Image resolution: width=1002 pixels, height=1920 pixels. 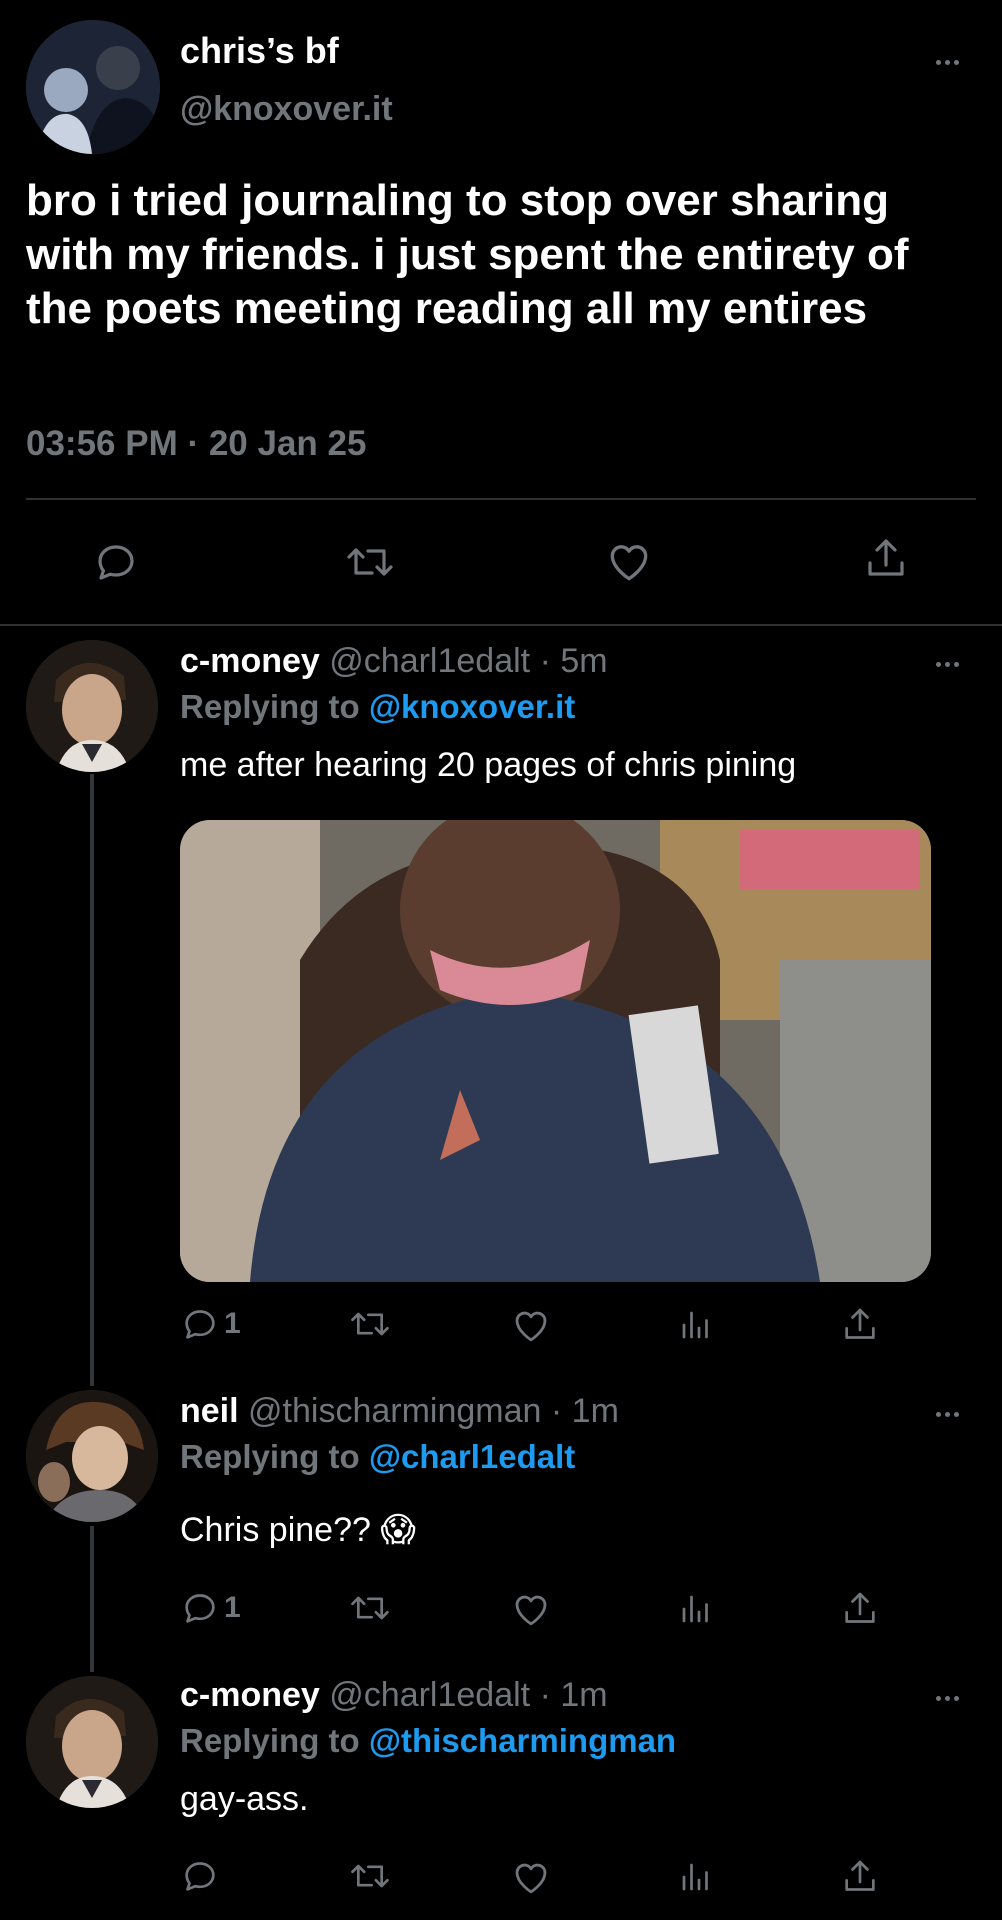 I want to click on replying-to-mention: @knoxover.it, so click(x=472, y=706).